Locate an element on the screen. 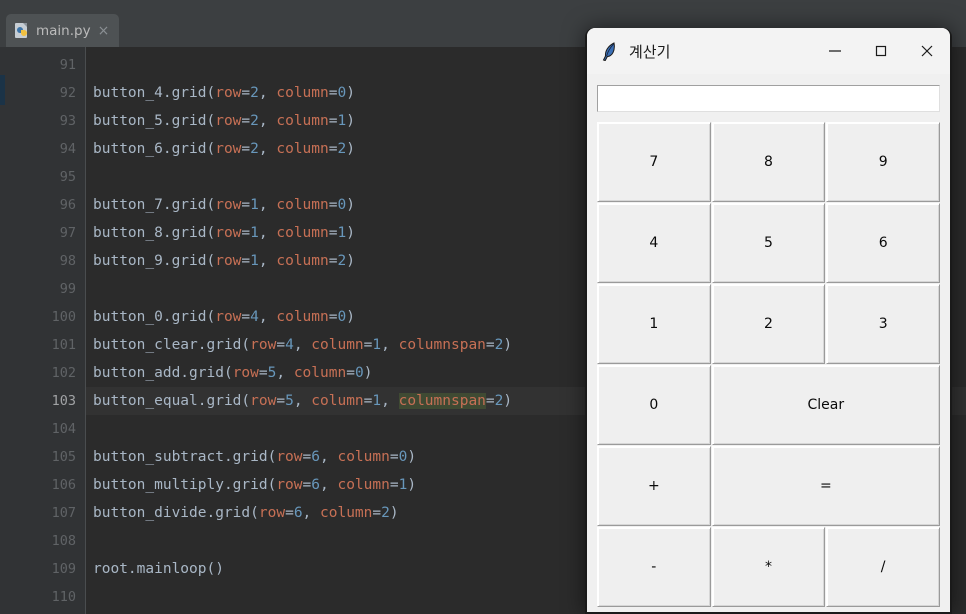 This screenshot has height=614, width=966. button-5: 5 is located at coordinates (768, 243).